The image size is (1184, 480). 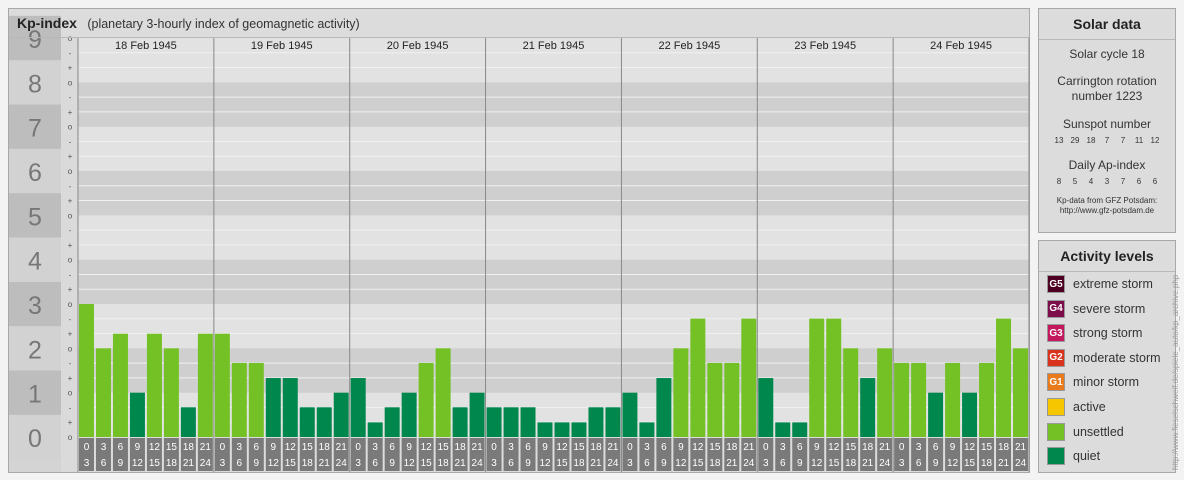 I want to click on solar-data-title: Solar data, so click(x=1107, y=24).